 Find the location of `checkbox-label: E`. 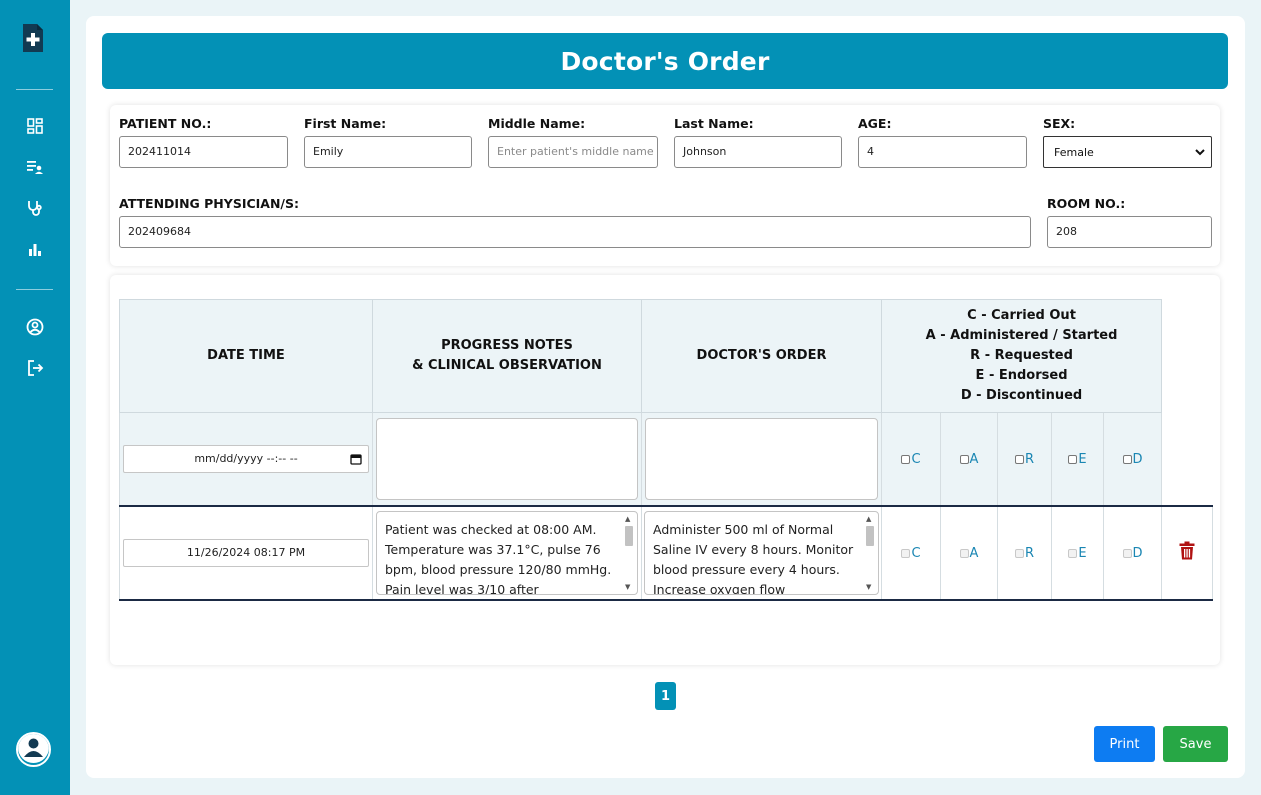

checkbox-label: E is located at coordinates (1082, 460).